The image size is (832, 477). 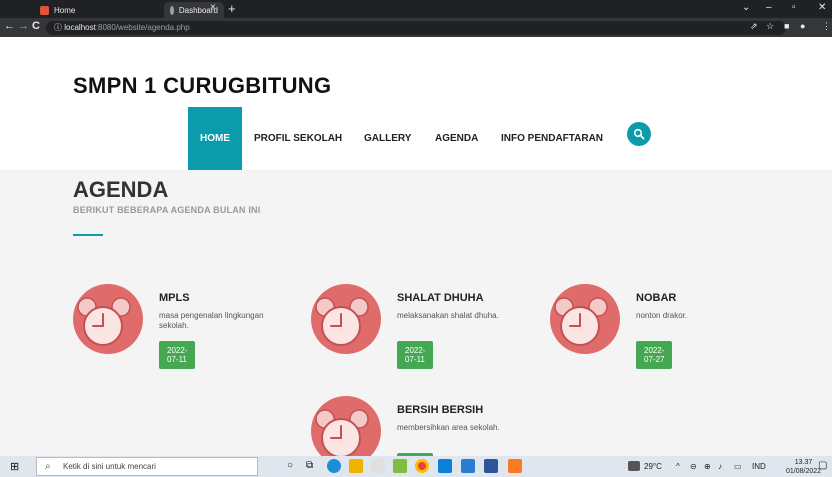 What do you see at coordinates (794, 7) in the screenshot?
I see `maximize-button: ▫` at bounding box center [794, 7].